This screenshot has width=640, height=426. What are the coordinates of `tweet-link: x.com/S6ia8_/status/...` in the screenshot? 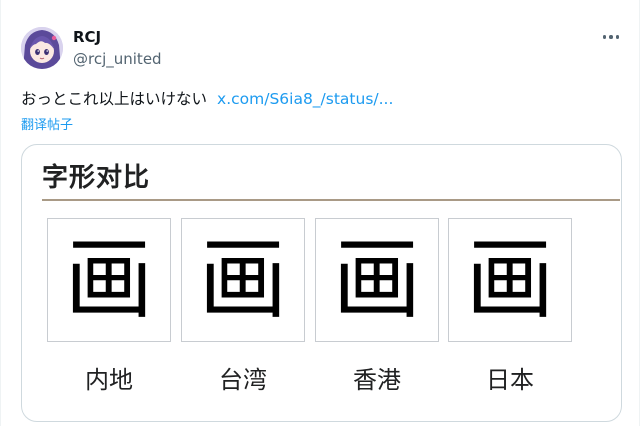 It's located at (305, 99).